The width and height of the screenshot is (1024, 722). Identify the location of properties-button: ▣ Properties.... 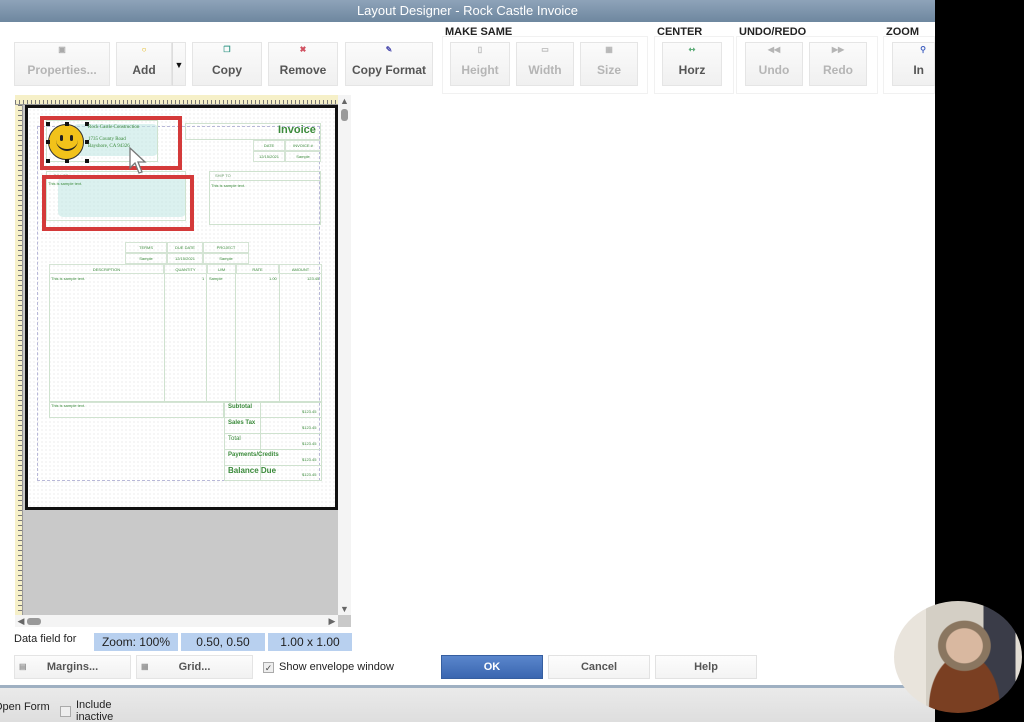
(62, 64).